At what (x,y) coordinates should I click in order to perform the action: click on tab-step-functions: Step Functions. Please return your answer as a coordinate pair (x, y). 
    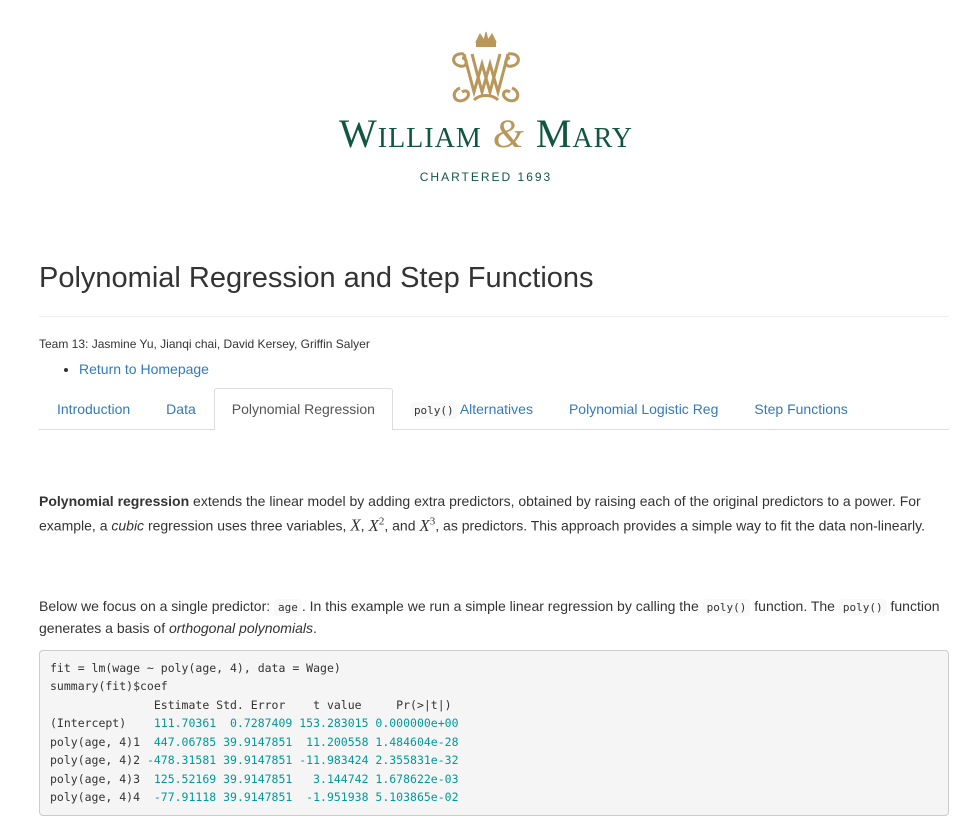
    Looking at the image, I should click on (800, 408).